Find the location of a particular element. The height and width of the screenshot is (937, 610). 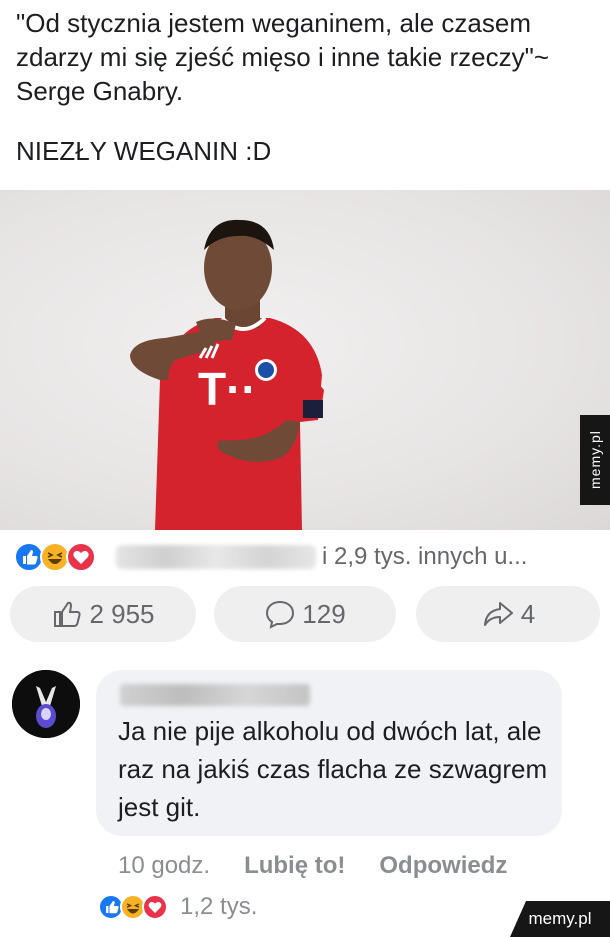

like-button: 2 955 is located at coordinates (103, 614).